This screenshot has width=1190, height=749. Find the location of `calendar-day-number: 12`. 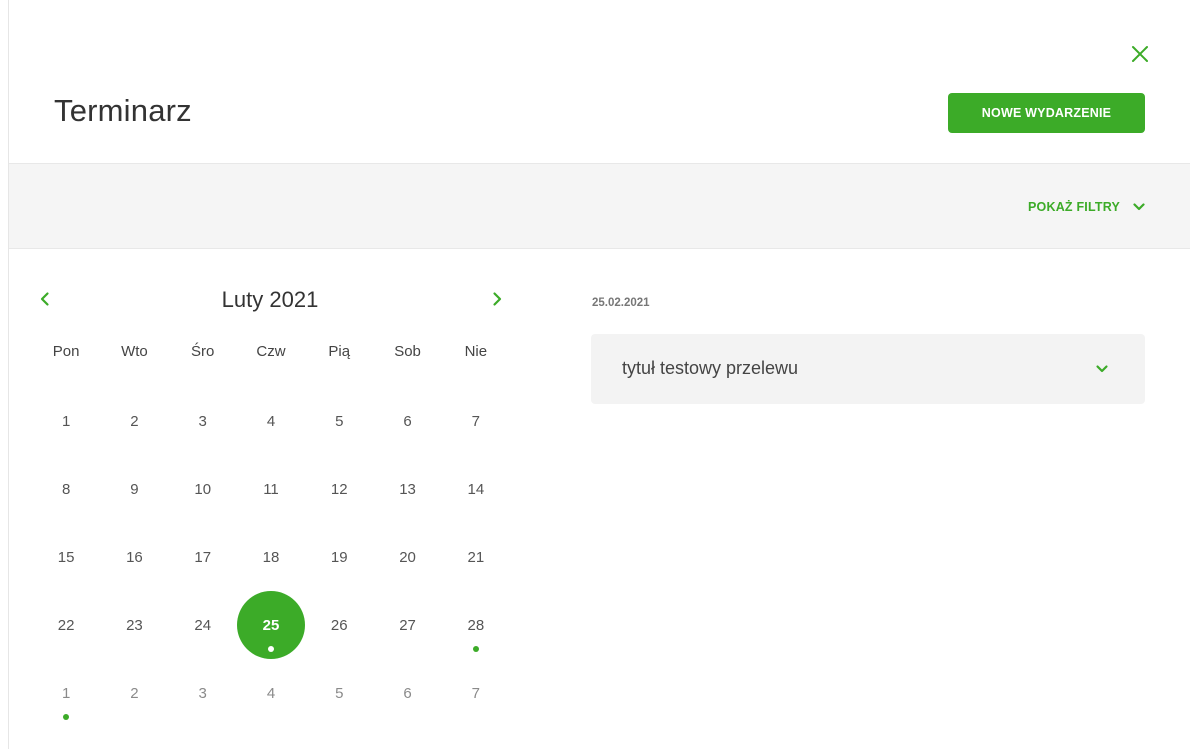

calendar-day-number: 12 is located at coordinates (339, 489).